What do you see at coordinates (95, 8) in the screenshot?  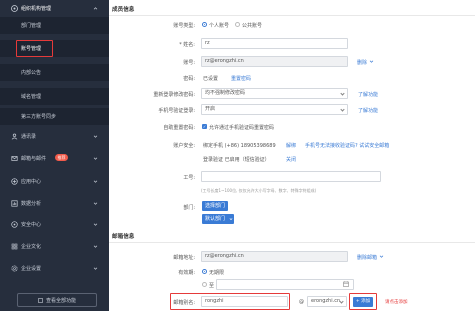 I see `chevron-up-icon` at bounding box center [95, 8].